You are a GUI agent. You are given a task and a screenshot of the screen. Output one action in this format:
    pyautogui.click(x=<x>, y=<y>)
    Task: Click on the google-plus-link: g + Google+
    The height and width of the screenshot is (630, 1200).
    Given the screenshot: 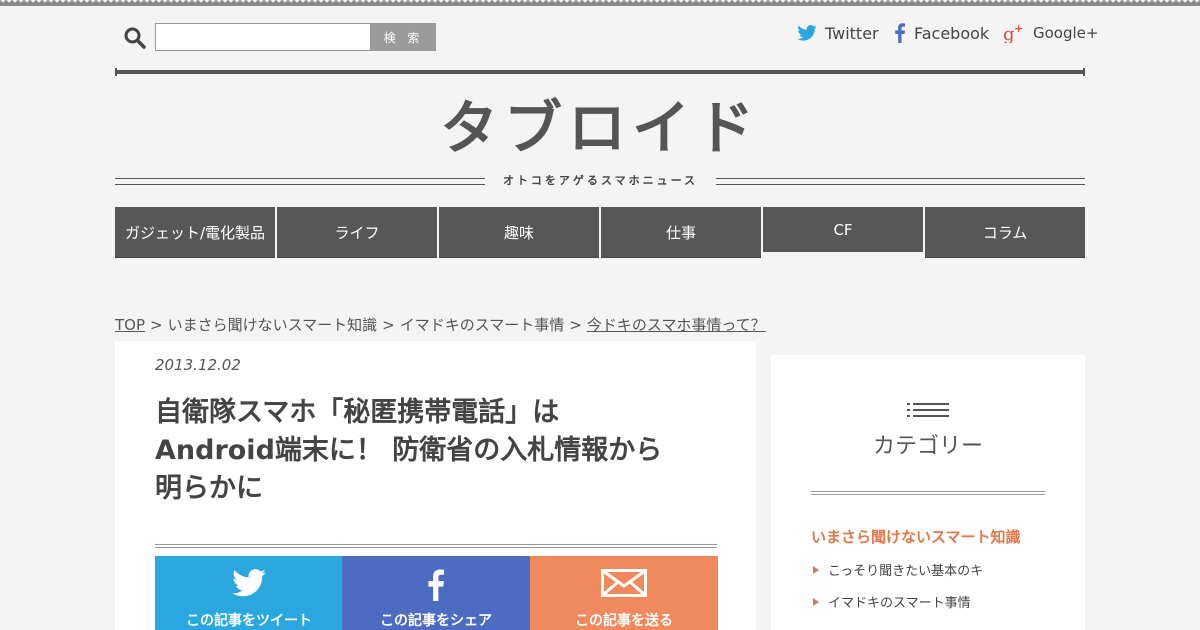 What is the action you would take?
    pyautogui.click(x=1050, y=33)
    